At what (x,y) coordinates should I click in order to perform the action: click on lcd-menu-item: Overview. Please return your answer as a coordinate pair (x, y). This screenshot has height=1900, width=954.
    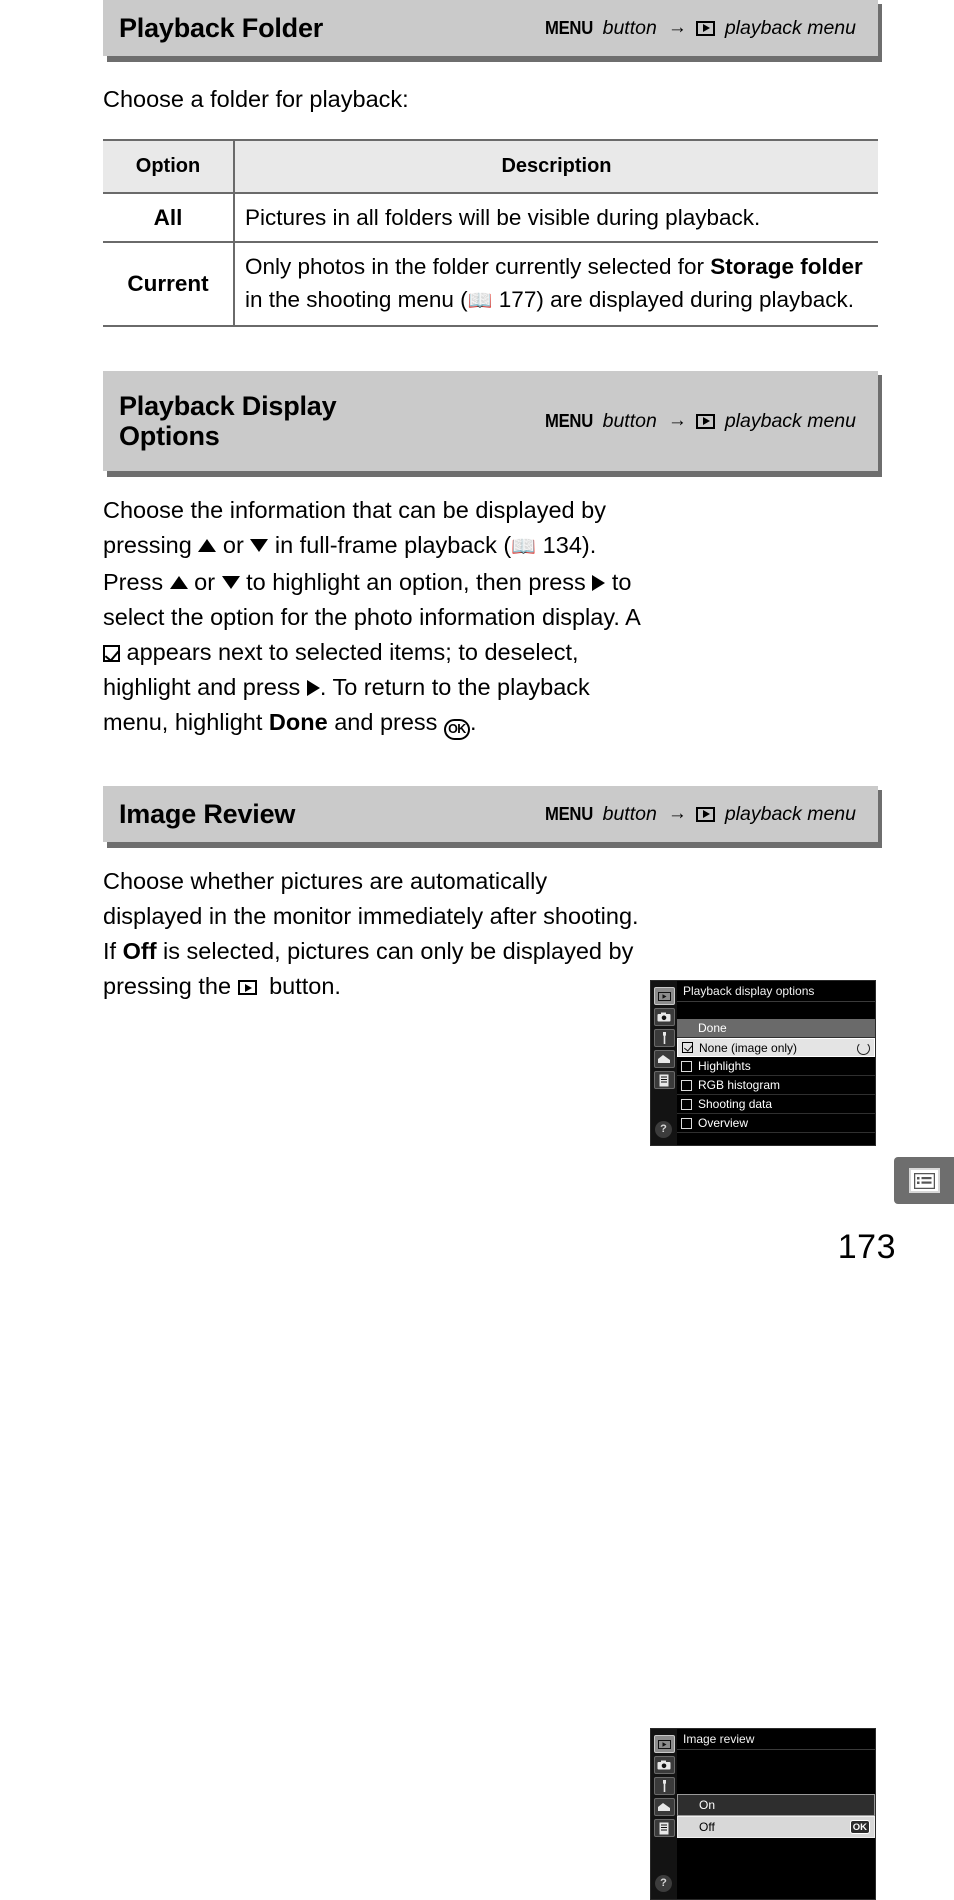
    Looking at the image, I should click on (776, 1123).